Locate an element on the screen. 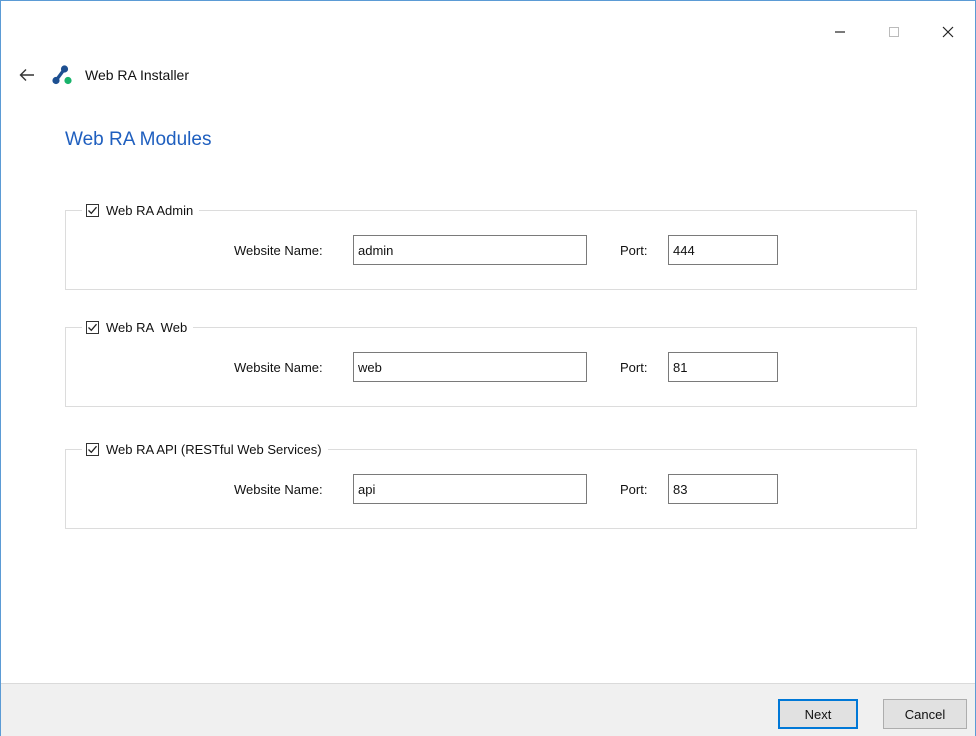 The width and height of the screenshot is (976, 736). module-group-web: Web RA Web Website Name: web Port: 81 is located at coordinates (491, 362).